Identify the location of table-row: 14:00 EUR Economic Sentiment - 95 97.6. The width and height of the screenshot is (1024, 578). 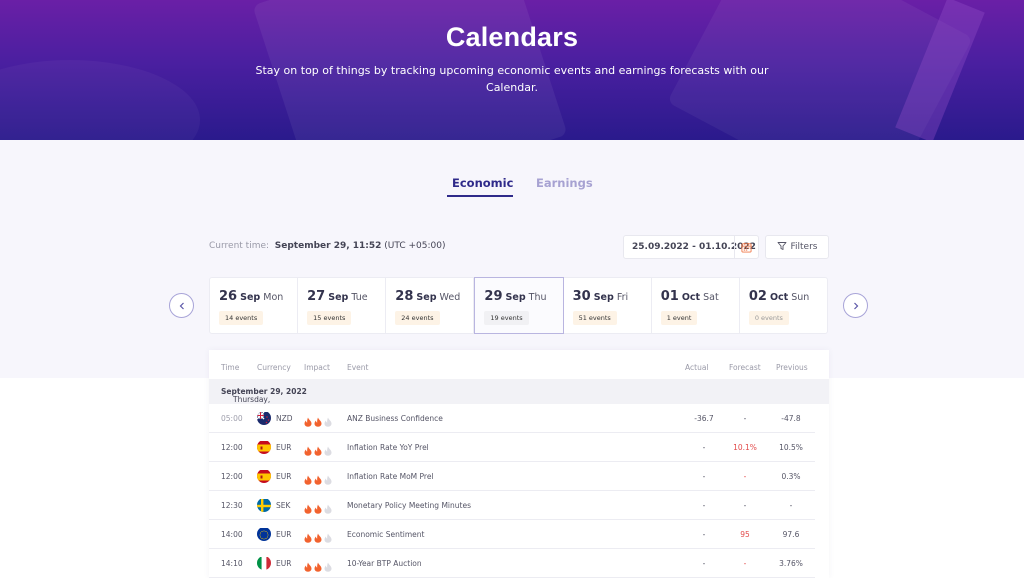
(512, 534).